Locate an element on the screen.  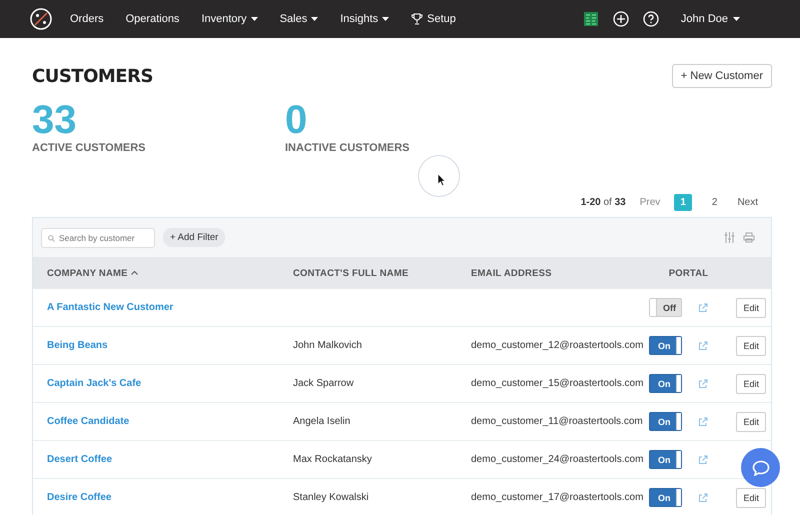
cursor-icon is located at coordinates (442, 180).